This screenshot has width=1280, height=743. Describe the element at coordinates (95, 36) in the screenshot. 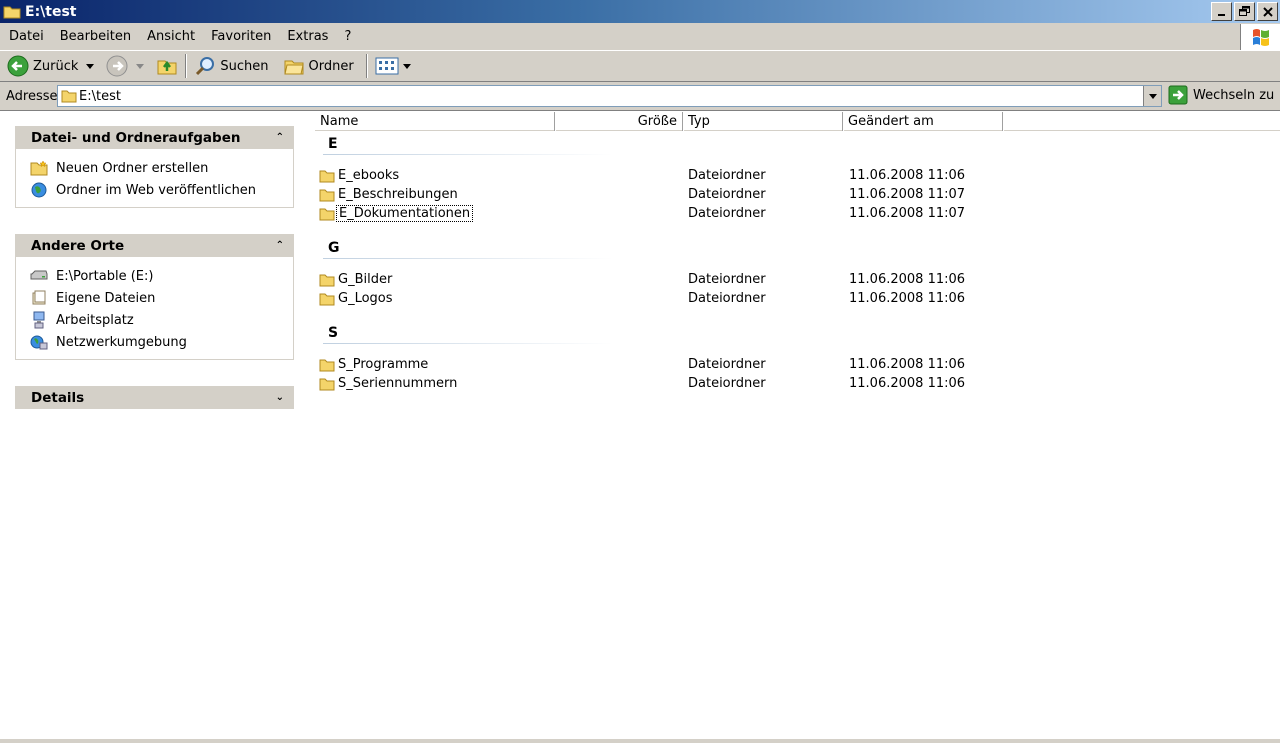

I see `menu-bearbeiten: Bearbeiten` at that location.